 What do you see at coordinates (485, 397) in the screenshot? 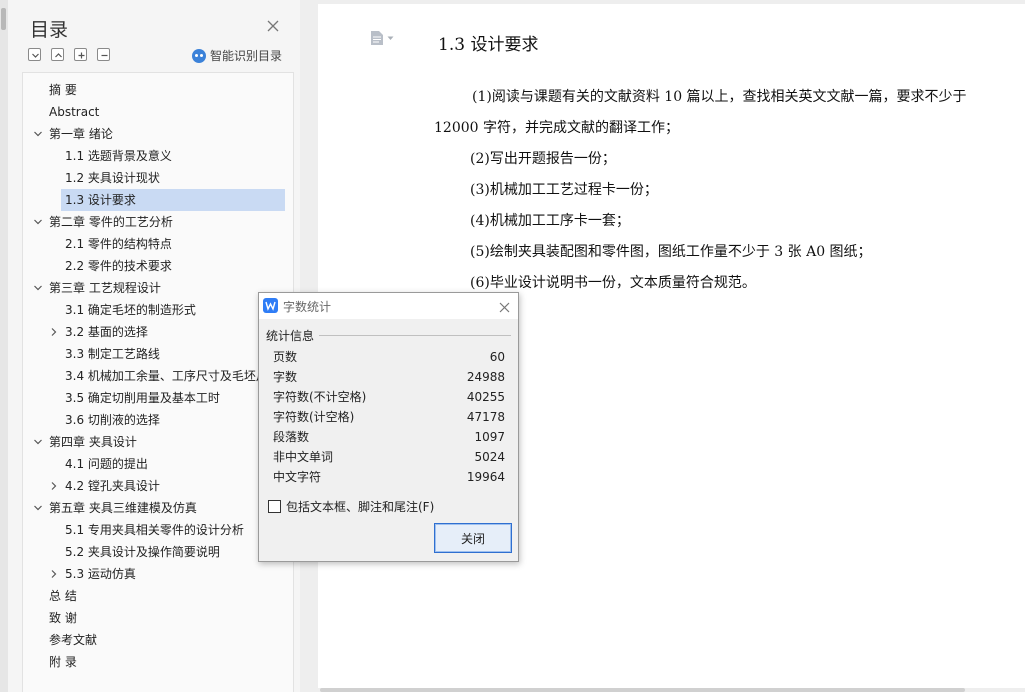
I see `stat-value: 40255` at bounding box center [485, 397].